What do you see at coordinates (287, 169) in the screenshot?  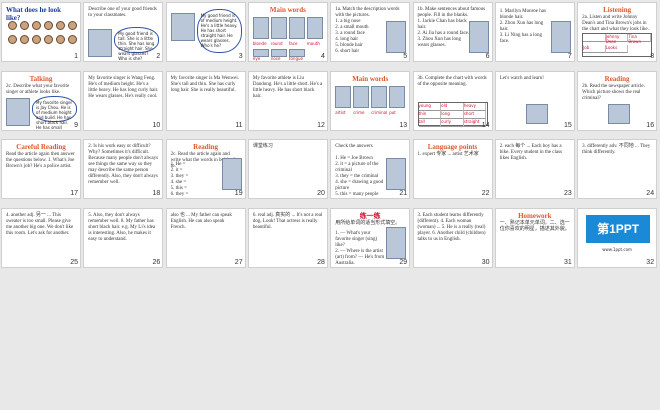 I see `slide-thumbnail: 课堂练习 20` at bounding box center [287, 169].